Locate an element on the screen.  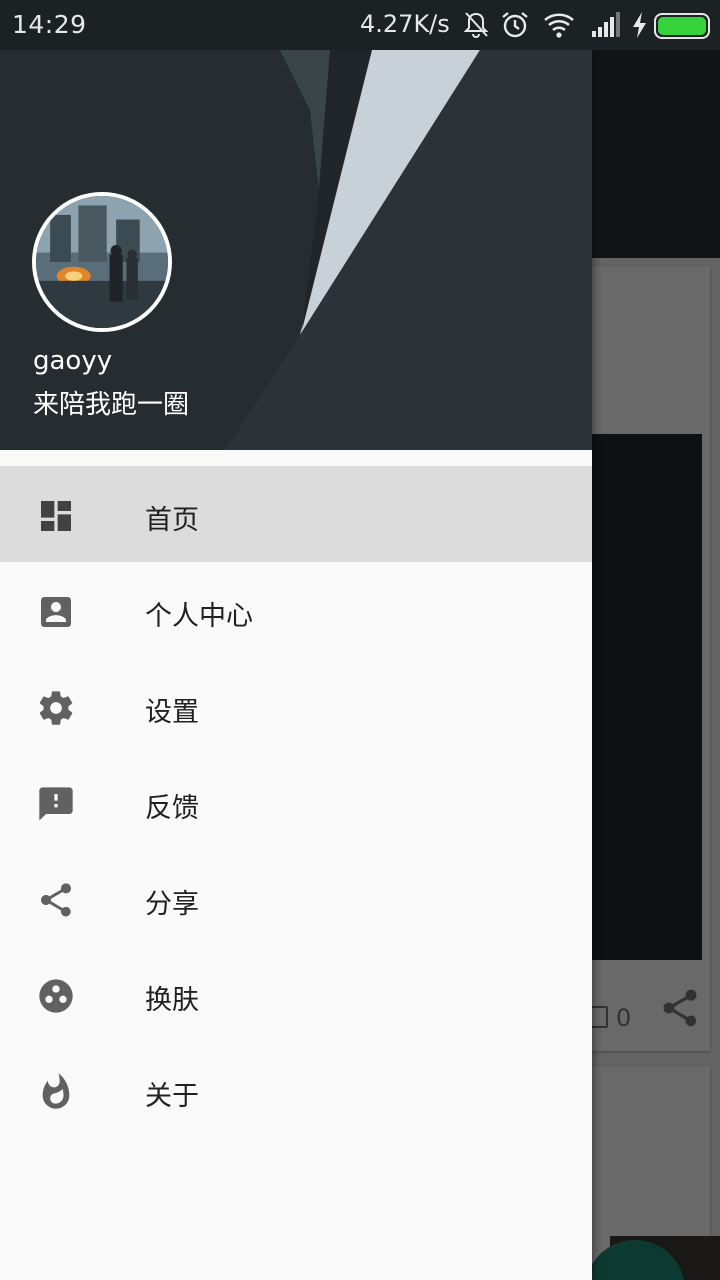
menu-item-feedback: 反馈 is located at coordinates (296, 802).